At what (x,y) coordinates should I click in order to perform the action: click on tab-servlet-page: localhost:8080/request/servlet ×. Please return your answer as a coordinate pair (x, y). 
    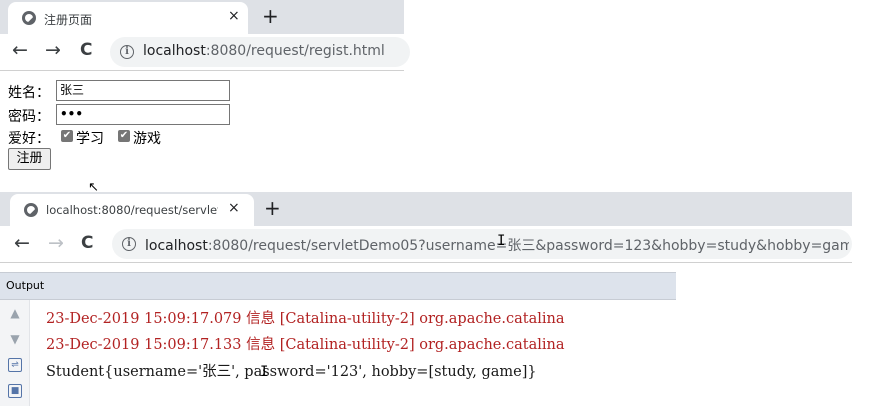
    Looking at the image, I should click on (132, 210).